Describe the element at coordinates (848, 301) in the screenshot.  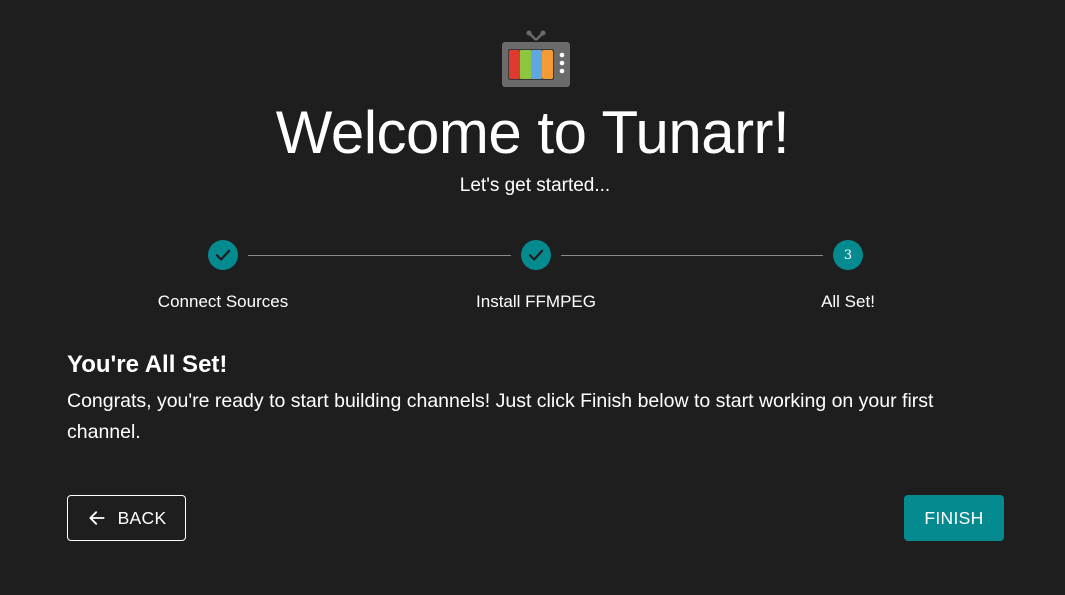
I see `step-label-all-set: All Set!` at that location.